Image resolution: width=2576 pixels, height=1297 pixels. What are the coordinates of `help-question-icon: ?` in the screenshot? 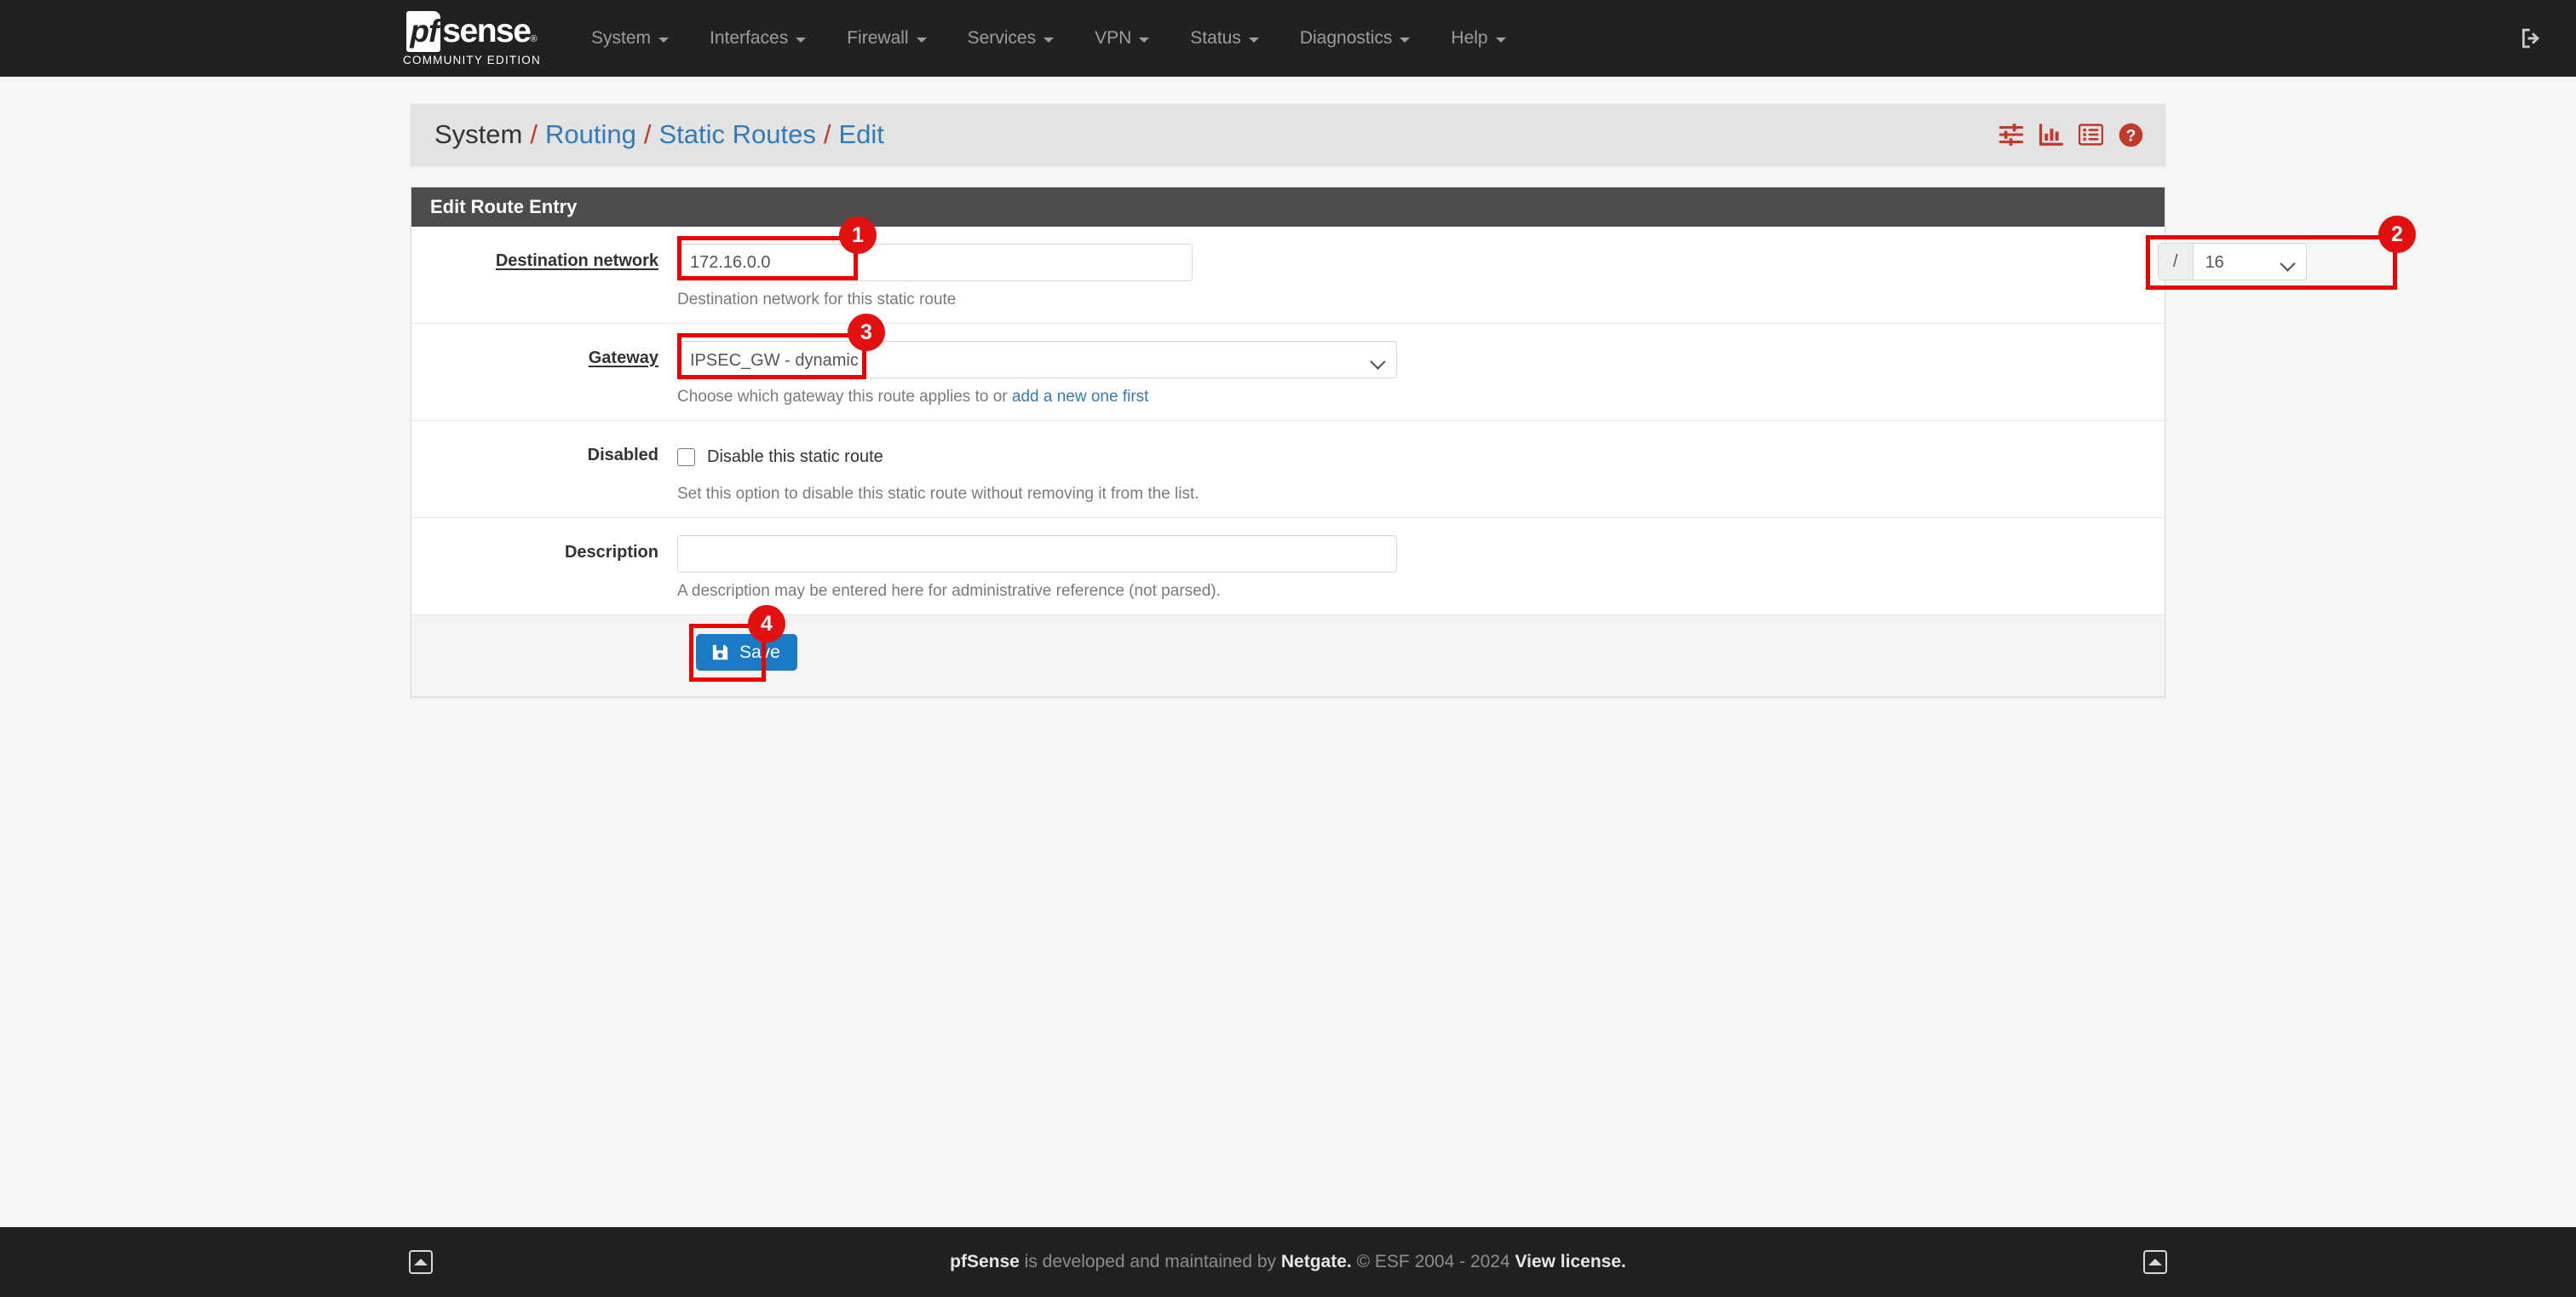 It's located at (2131, 135).